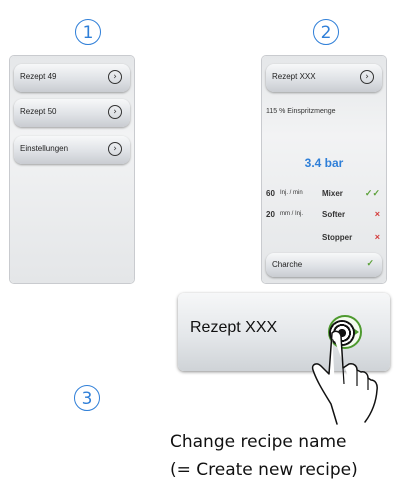 Image resolution: width=401 pixels, height=482 pixels. What do you see at coordinates (291, 193) in the screenshot?
I see `rate-unit: Inj. / min` at bounding box center [291, 193].